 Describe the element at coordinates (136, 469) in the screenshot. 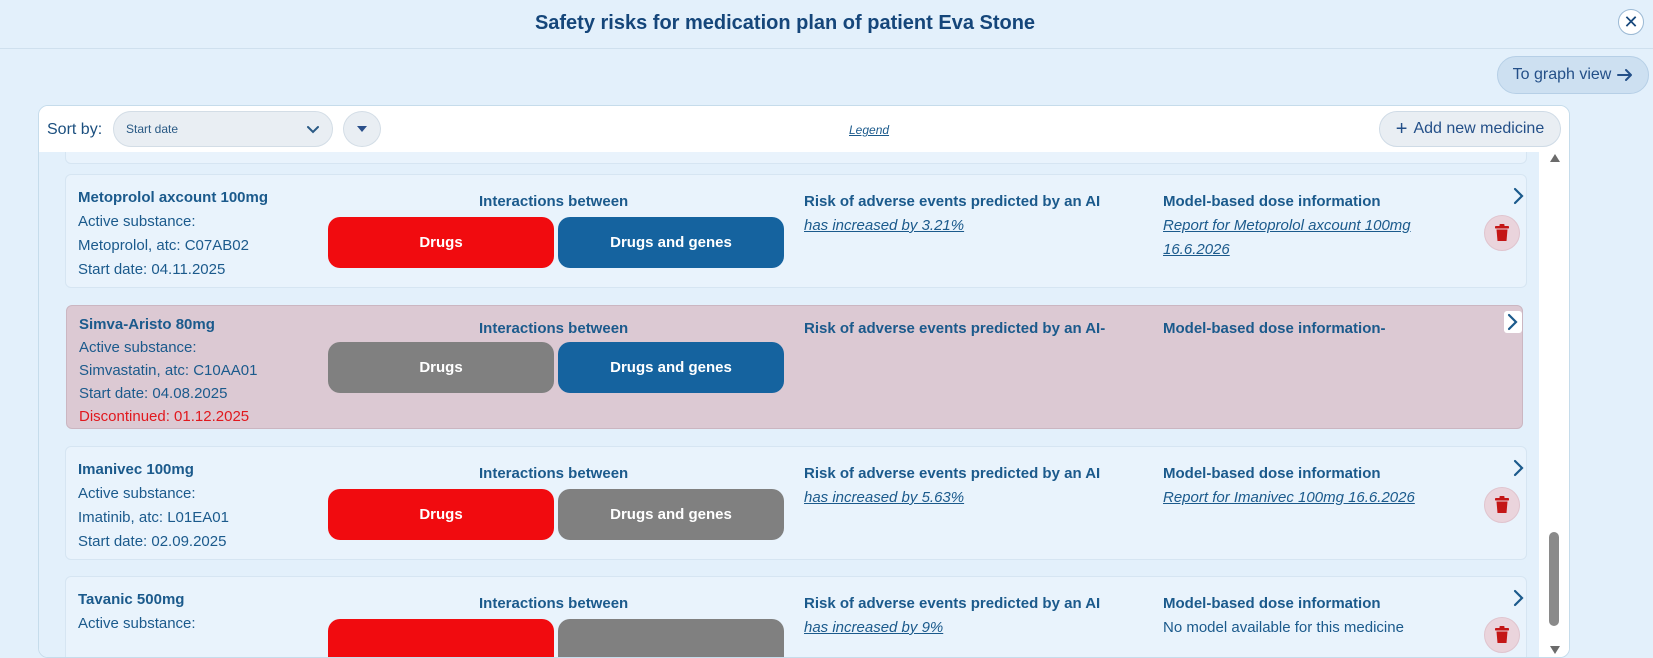

I see `medicine-name: Imanivec 100mg` at that location.